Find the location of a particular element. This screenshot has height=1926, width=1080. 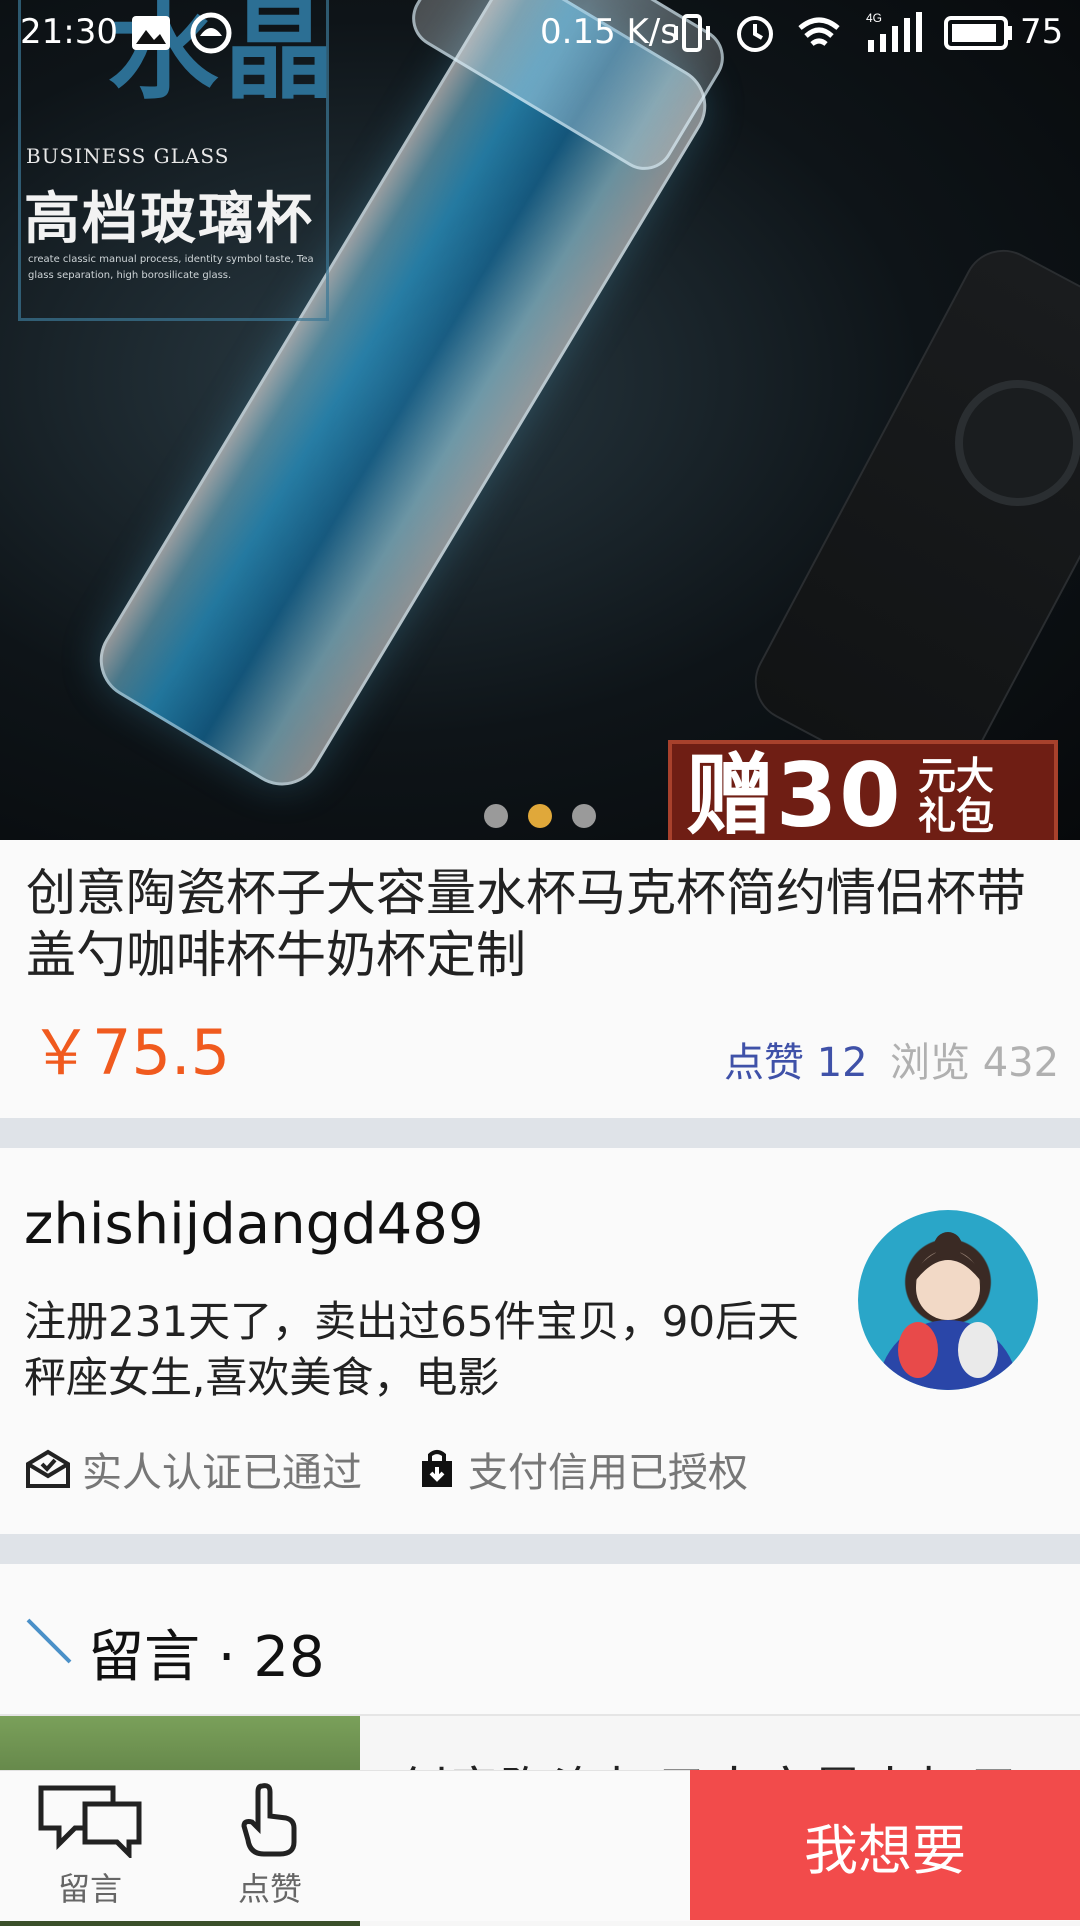

brand-chinese-text: 高档玻璃杯 is located at coordinates (169, 219).